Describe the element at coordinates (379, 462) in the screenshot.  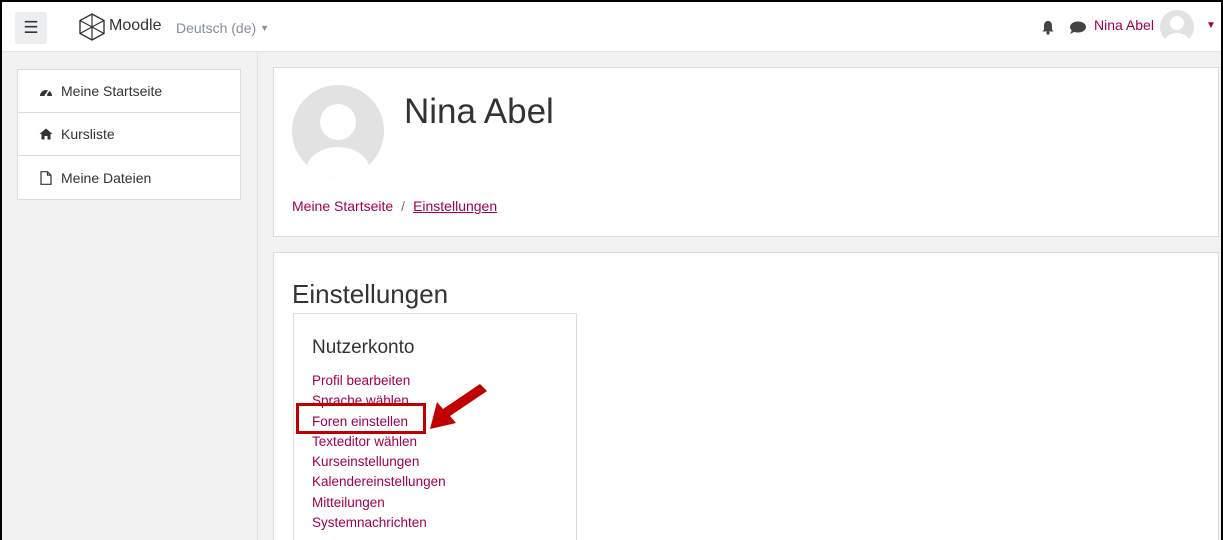
I see `link-course-settings: Kurseinstellungen` at that location.